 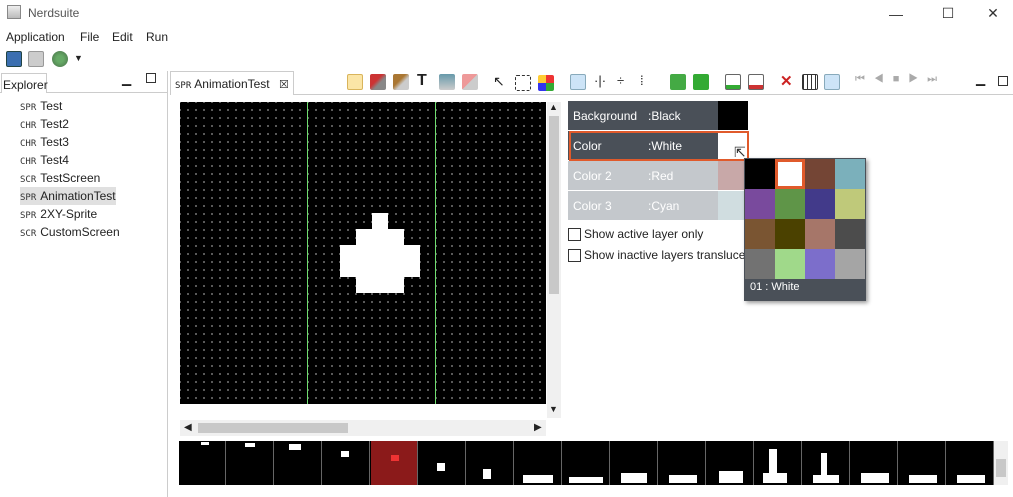 What do you see at coordinates (948, 13) in the screenshot?
I see `maximize-button: ☐` at bounding box center [948, 13].